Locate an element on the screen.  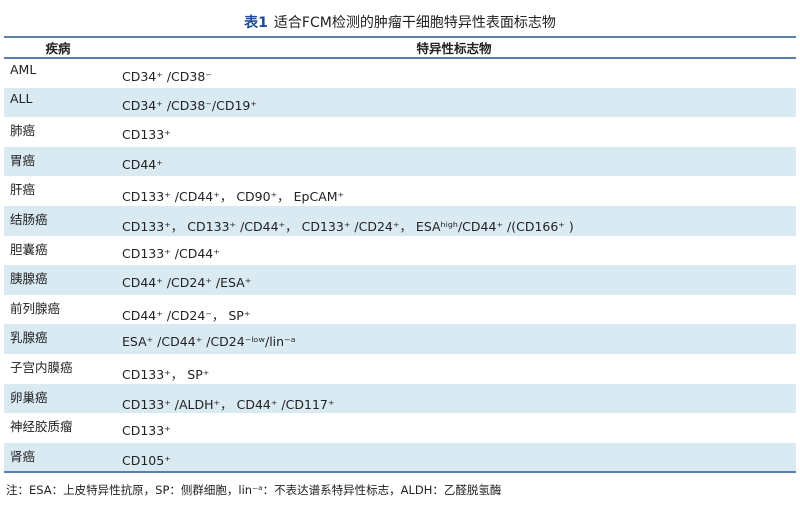
disease-cell: 胆囊癌 is located at coordinates (29, 249).